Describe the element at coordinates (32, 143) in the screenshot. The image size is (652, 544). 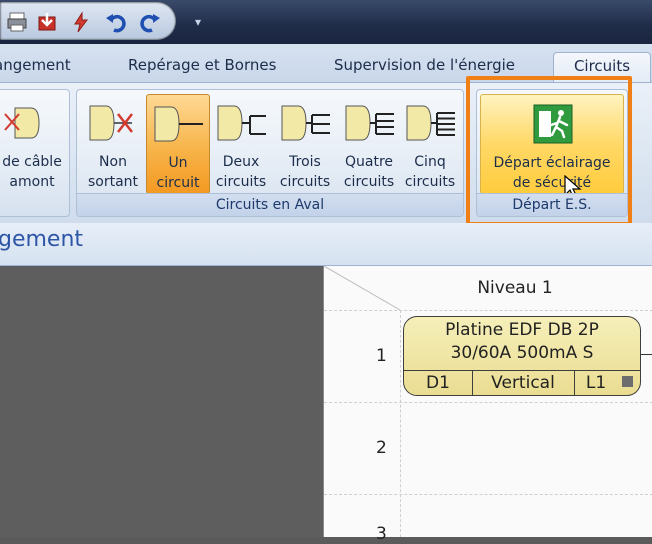
I see `cable-amont-button: de câble amont` at that location.